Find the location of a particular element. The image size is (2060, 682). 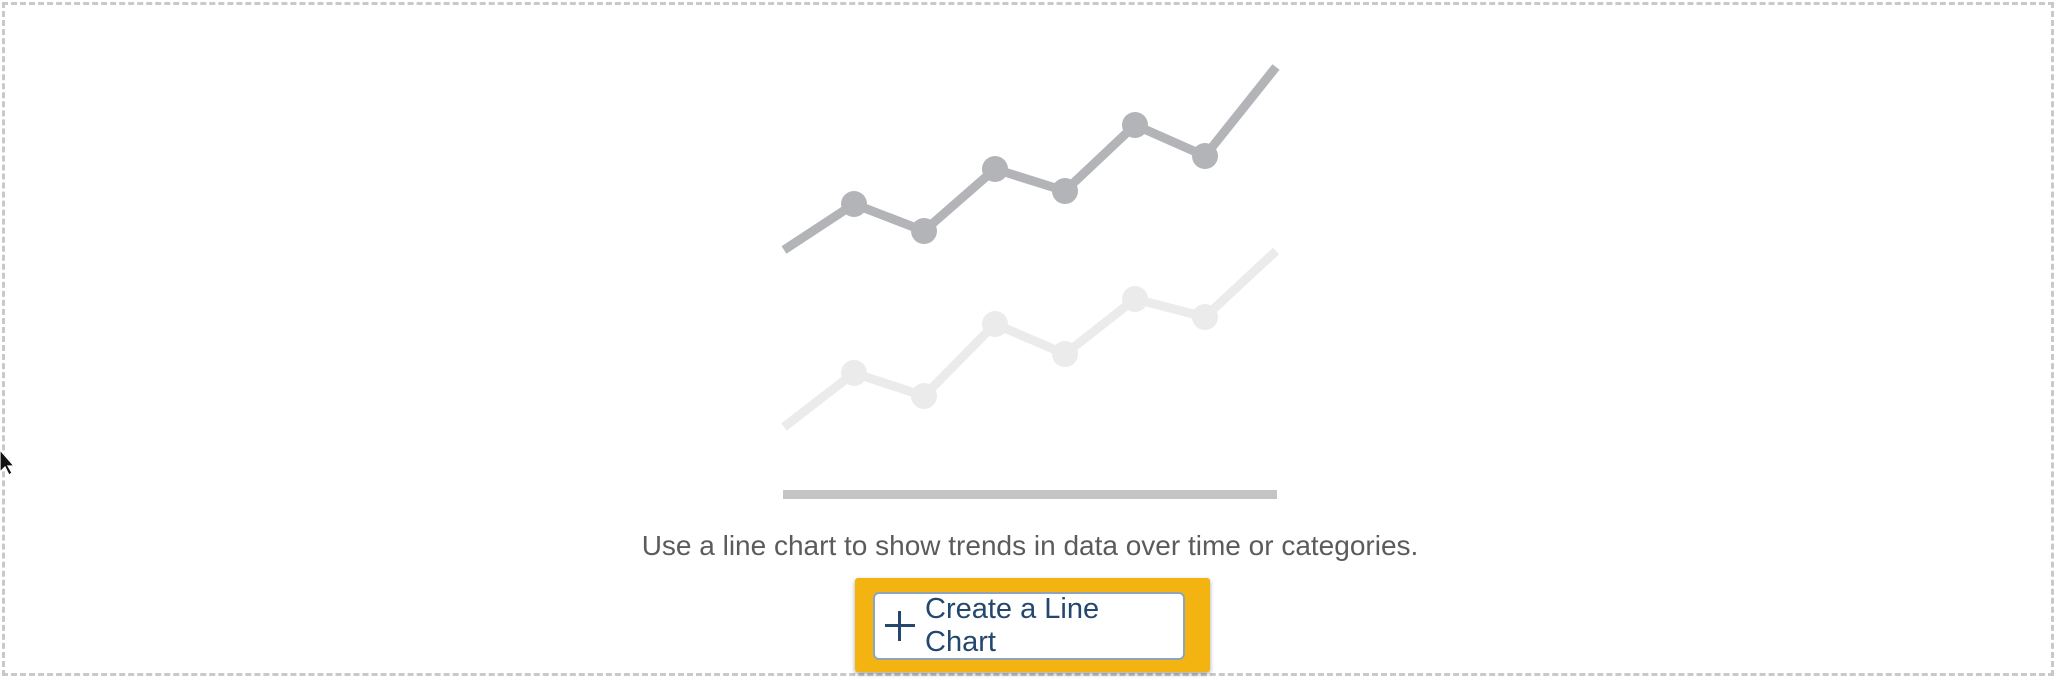

plus-icon is located at coordinates (900, 626).